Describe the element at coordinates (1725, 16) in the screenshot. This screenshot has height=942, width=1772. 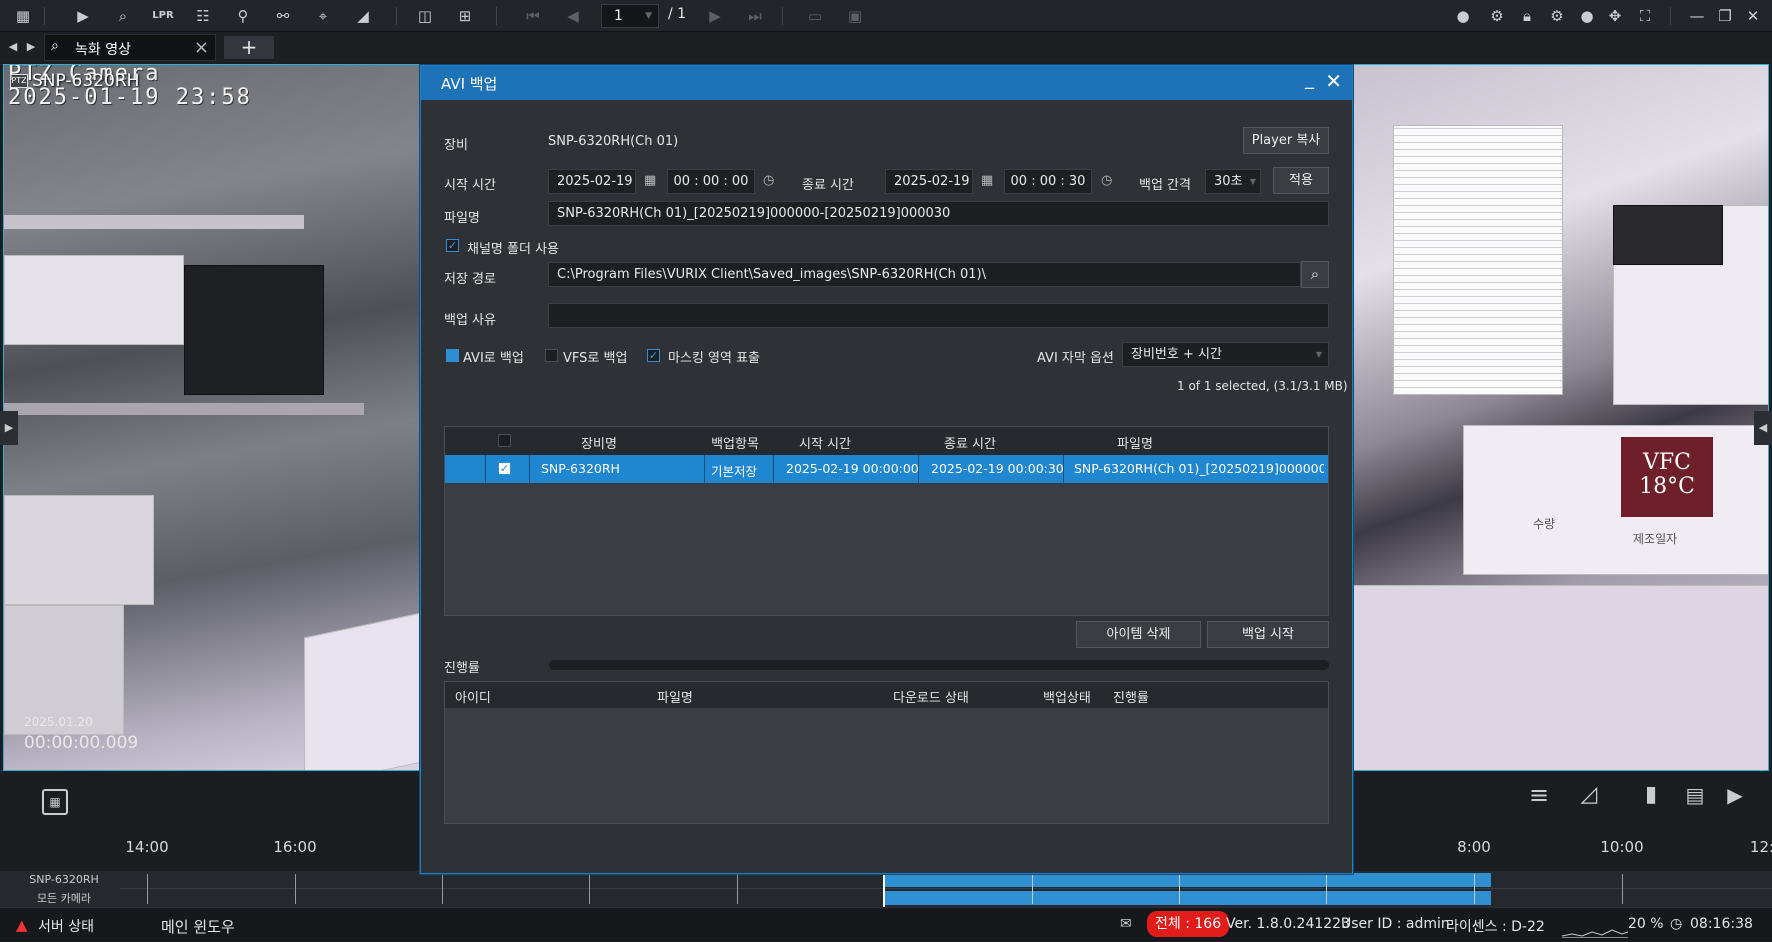
I see `restore-window-icon: ❐` at that location.